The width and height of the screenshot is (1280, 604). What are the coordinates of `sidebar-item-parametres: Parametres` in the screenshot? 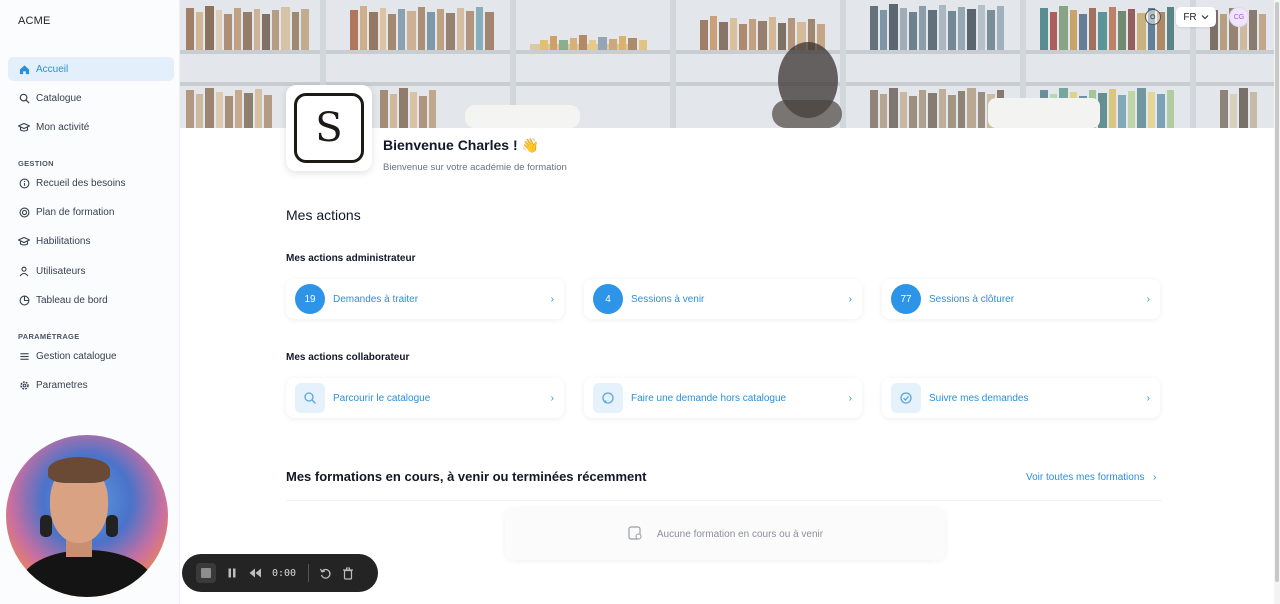 It's located at (91, 385).